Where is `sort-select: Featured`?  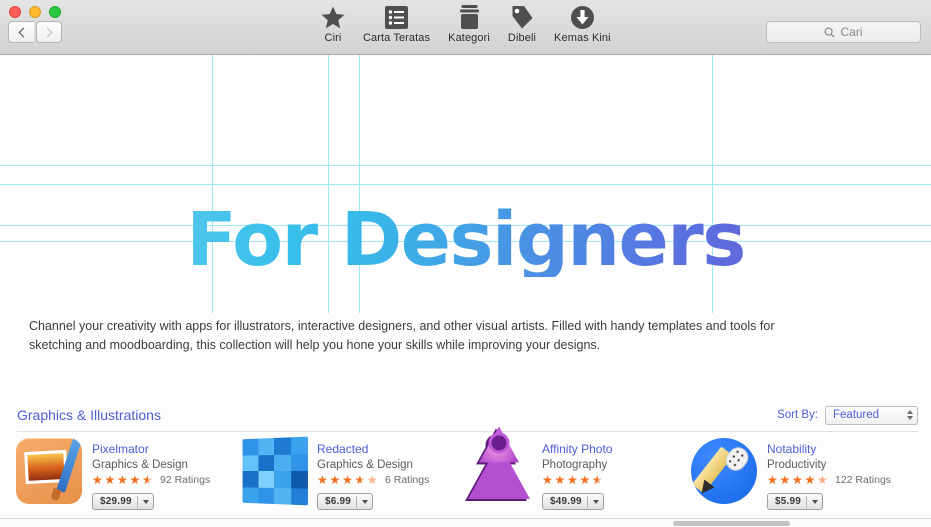 sort-select: Featured is located at coordinates (871, 415).